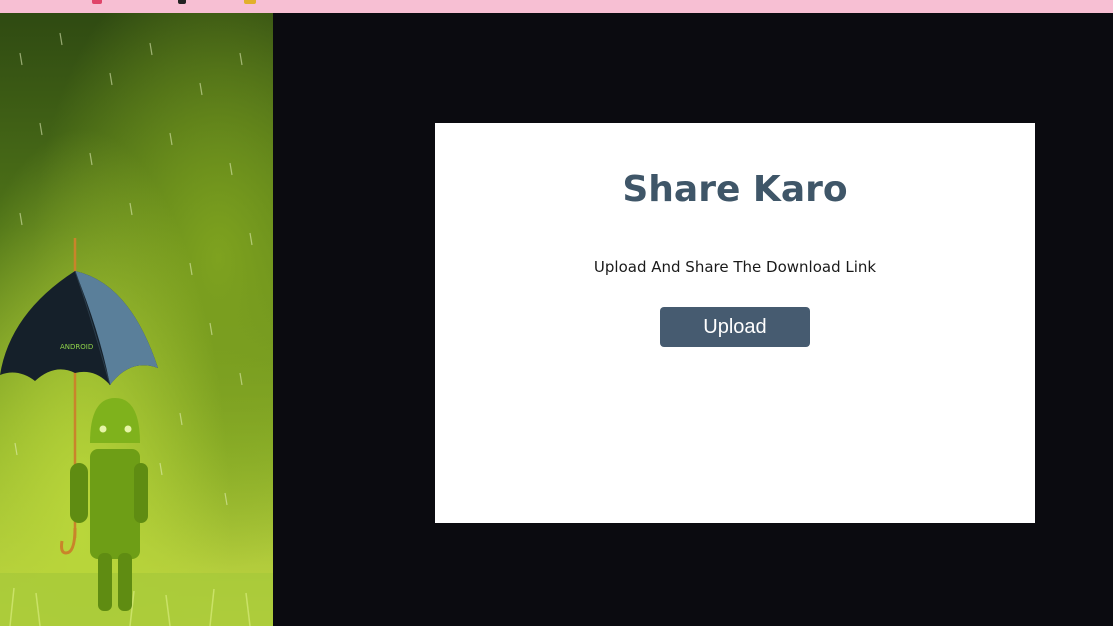  What do you see at coordinates (735, 267) in the screenshot?
I see `page-subtitle: Upload And Share The Download Link` at bounding box center [735, 267].